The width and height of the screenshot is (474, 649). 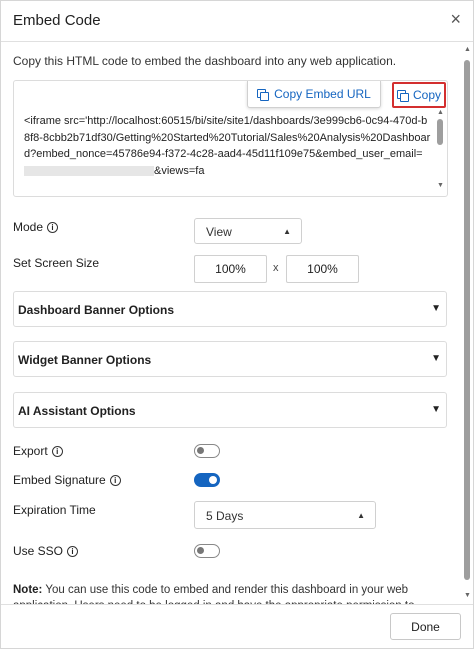 I want to click on expiration-time-label: Expiration Time, so click(x=54, y=510).